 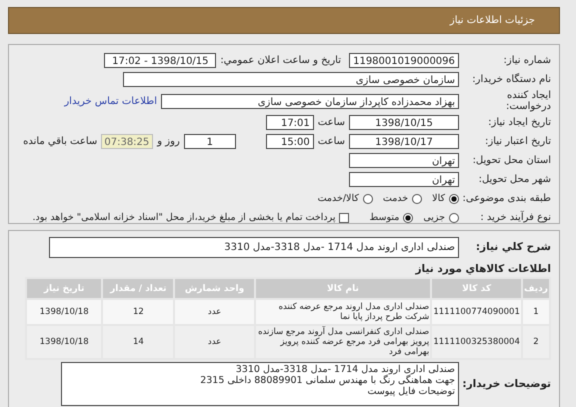 I want to click on announce-date-field: 1398/10/15 - 17:02, so click(x=160, y=60).